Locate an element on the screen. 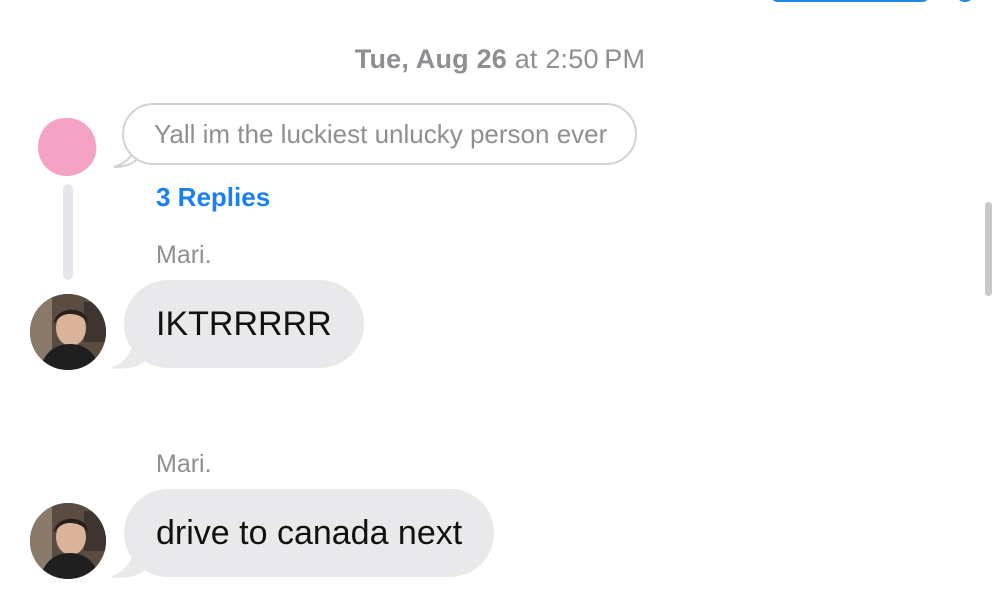  replies-link: 3 Replies is located at coordinates (213, 197).